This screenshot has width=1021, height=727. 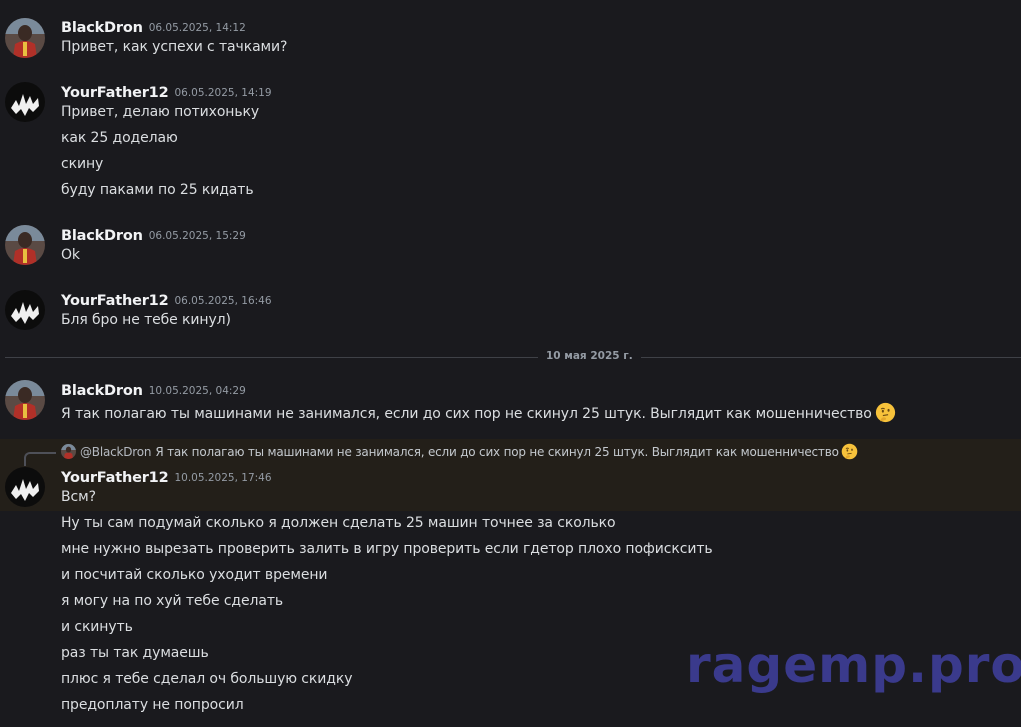 What do you see at coordinates (78, 497) in the screenshot?
I see `message-text: Всм?` at bounding box center [78, 497].